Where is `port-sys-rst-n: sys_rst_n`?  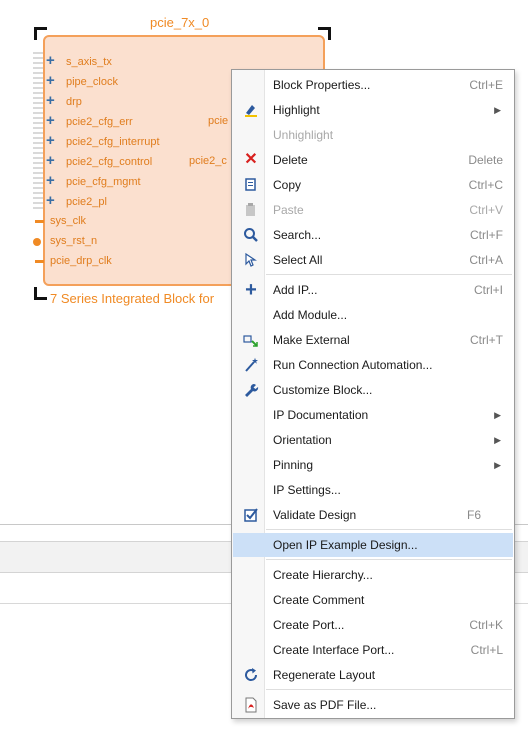
port-sys-rst-n: sys_rst_n is located at coordinates (73, 241).